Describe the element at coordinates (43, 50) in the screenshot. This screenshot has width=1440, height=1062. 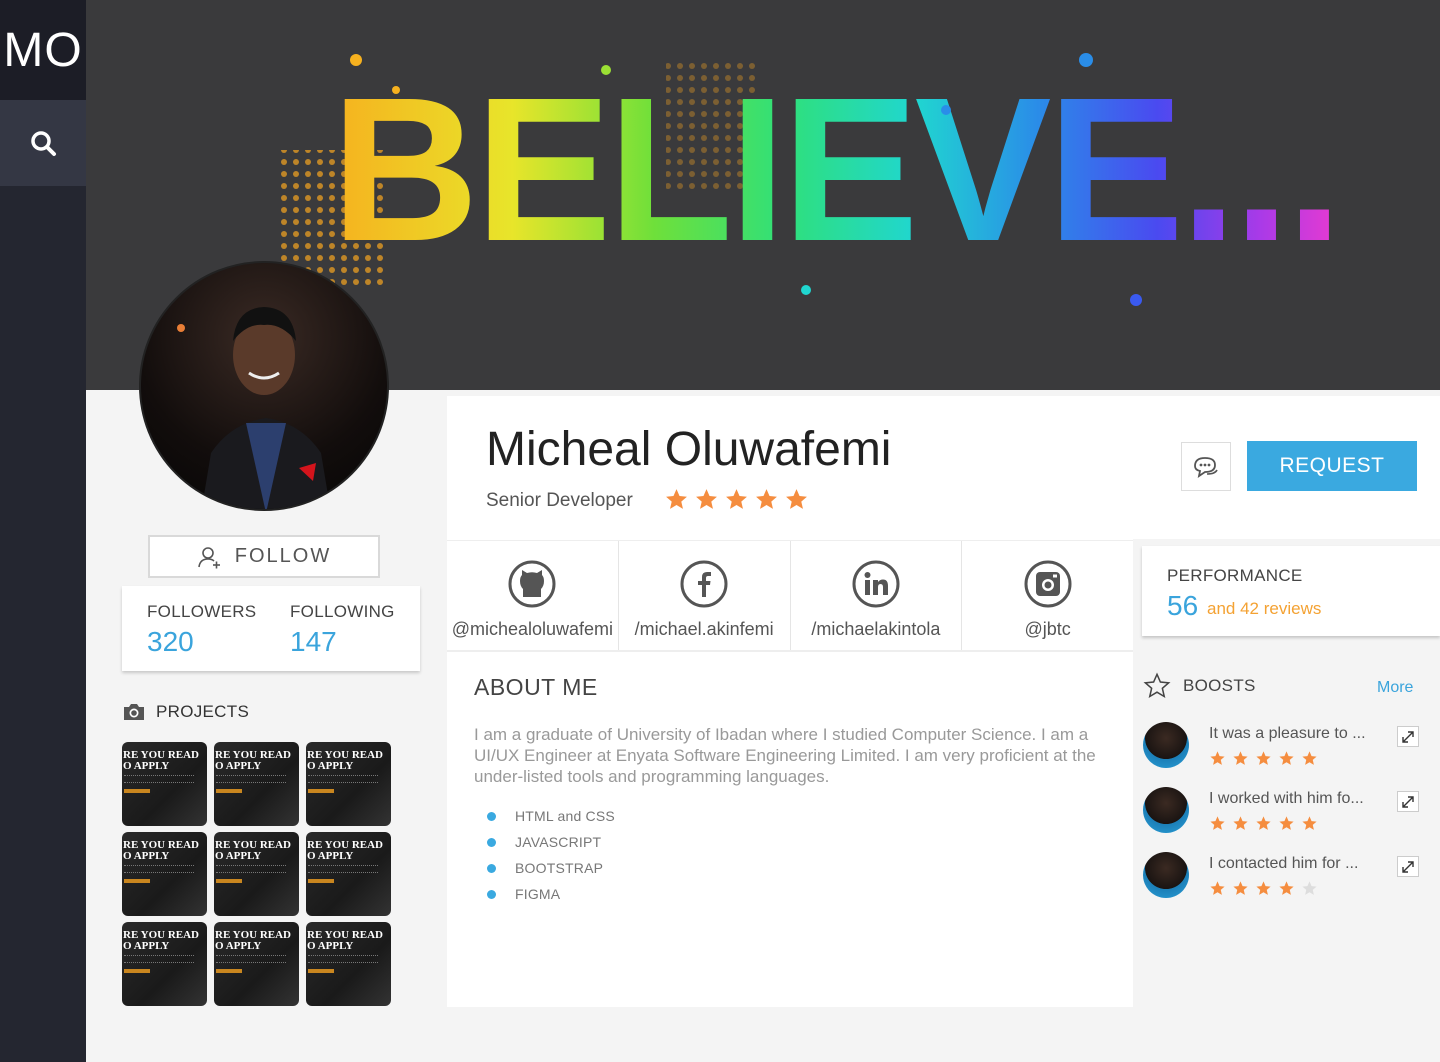
I see `app-logo: MO` at that location.